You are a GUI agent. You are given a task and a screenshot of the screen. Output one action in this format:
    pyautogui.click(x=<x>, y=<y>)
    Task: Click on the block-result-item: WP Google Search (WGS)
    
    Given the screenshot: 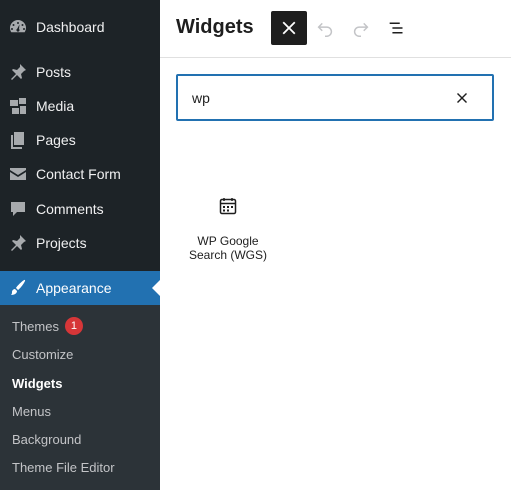 What is the action you would take?
    pyautogui.click(x=228, y=230)
    